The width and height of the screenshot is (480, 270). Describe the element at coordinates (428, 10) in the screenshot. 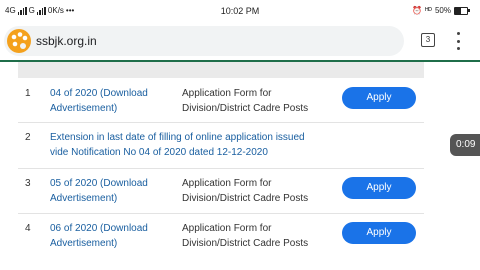

I see `hd-indicator: ᴴᴰ` at that location.